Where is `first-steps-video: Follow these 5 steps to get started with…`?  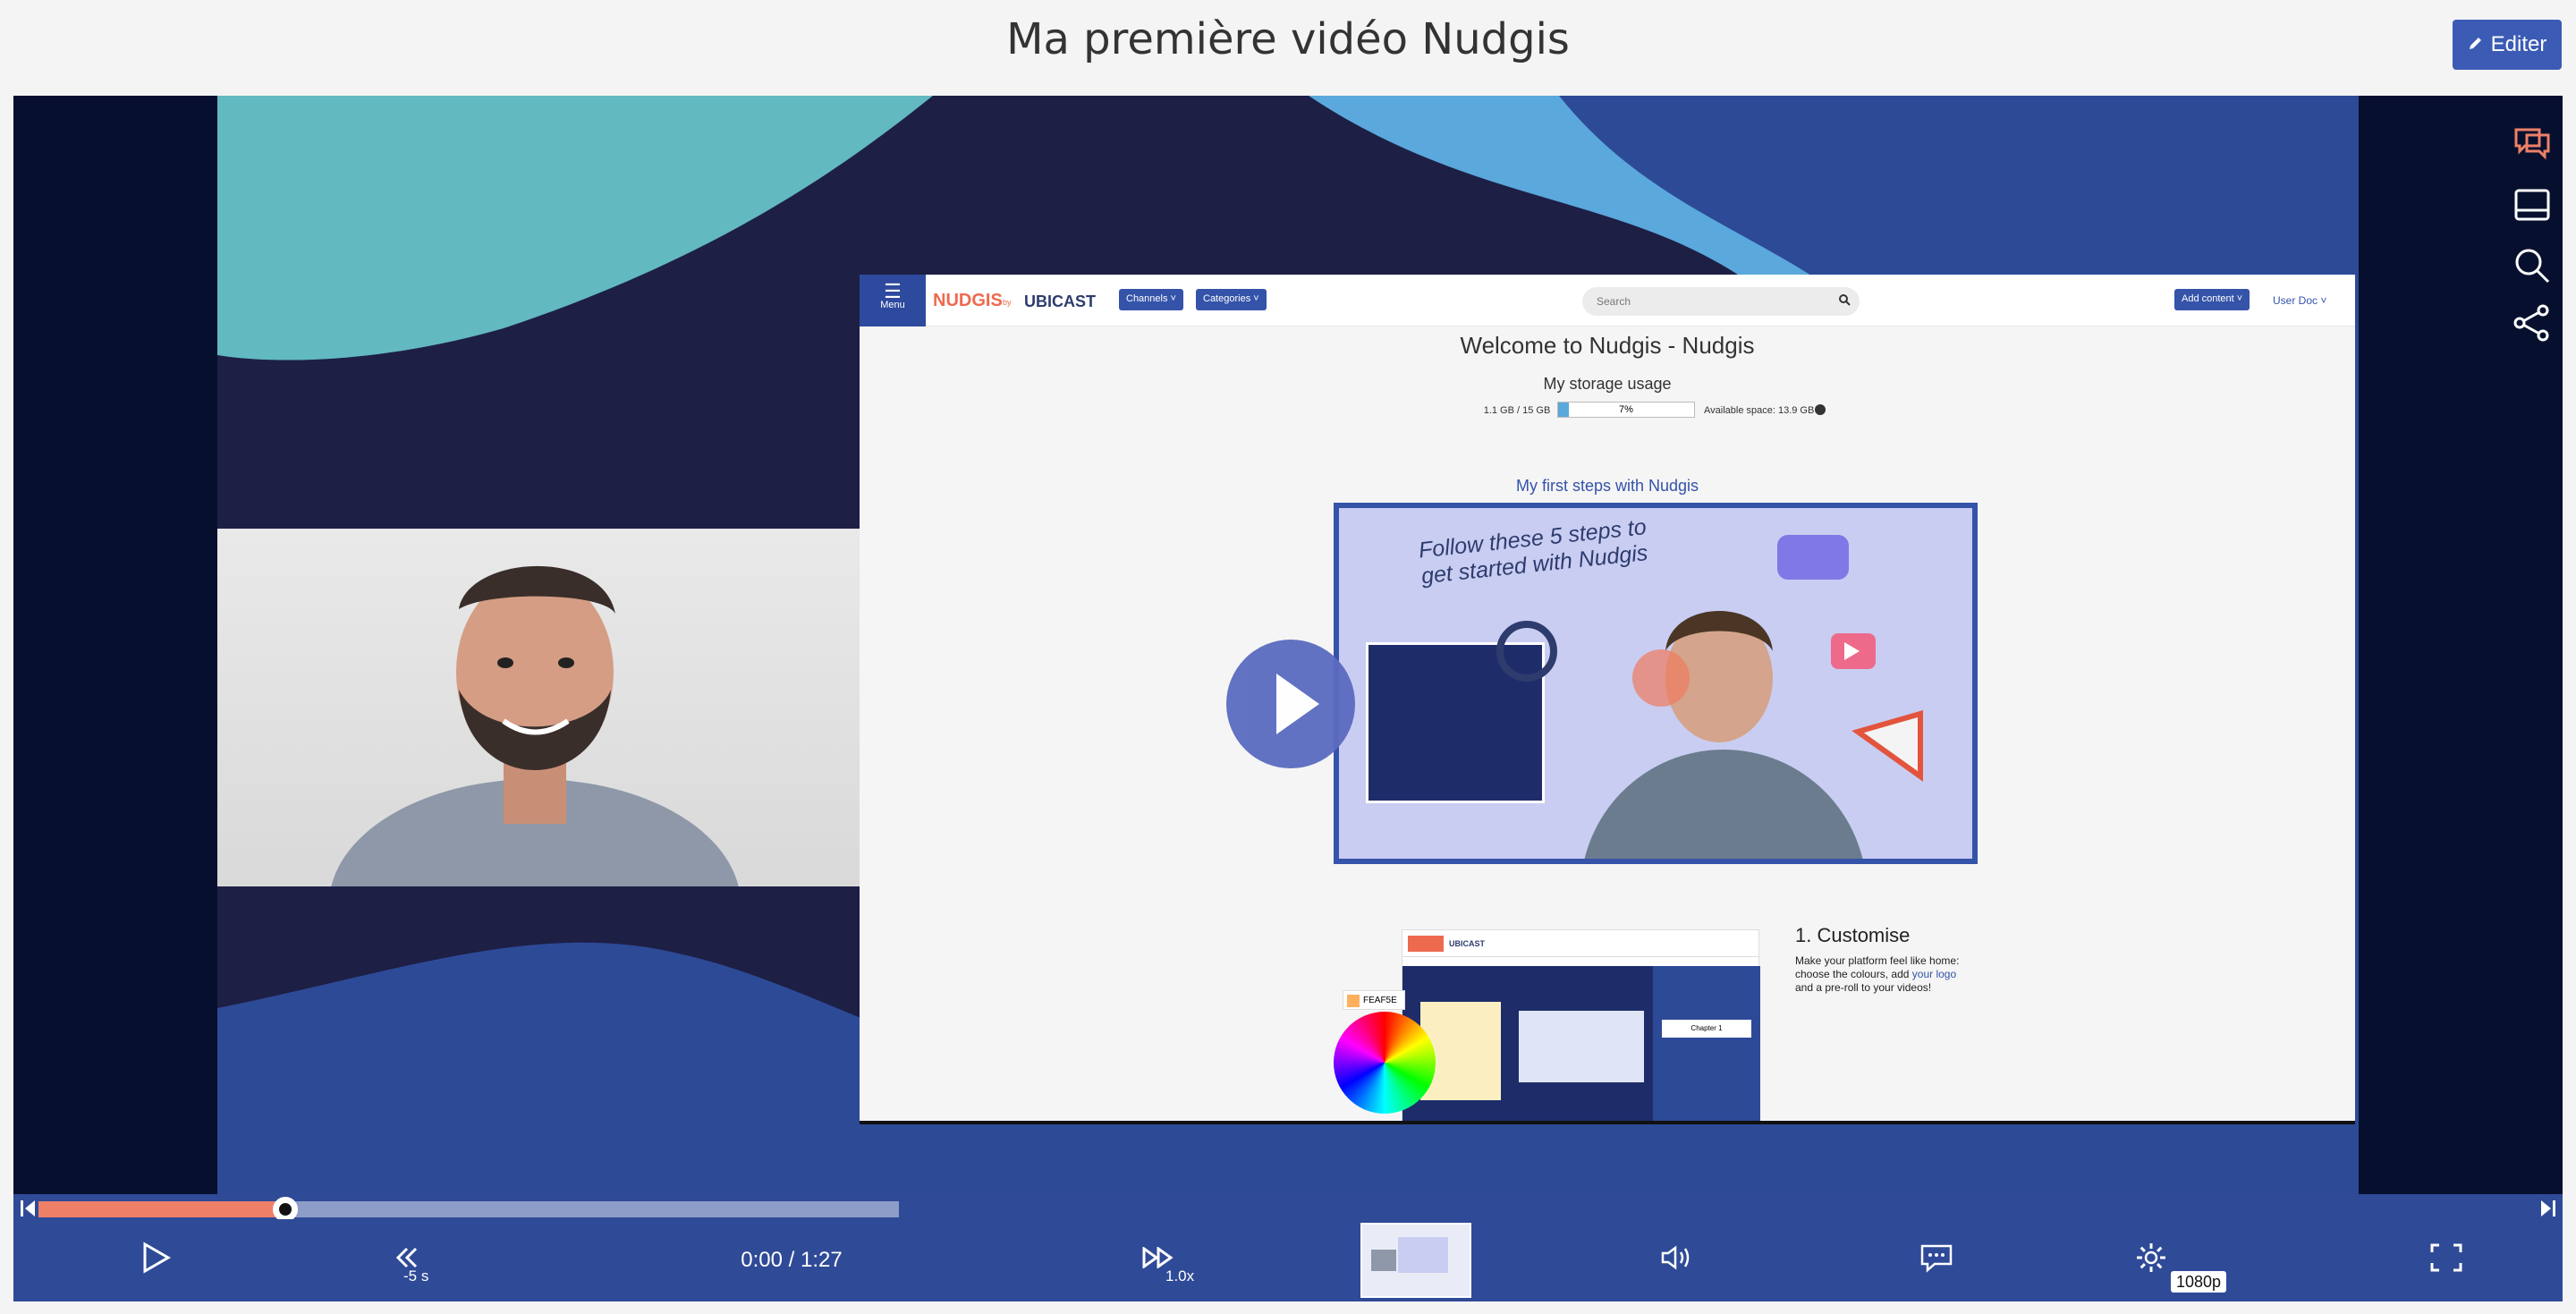 first-steps-video: Follow these 5 steps to get started with… is located at coordinates (1656, 684).